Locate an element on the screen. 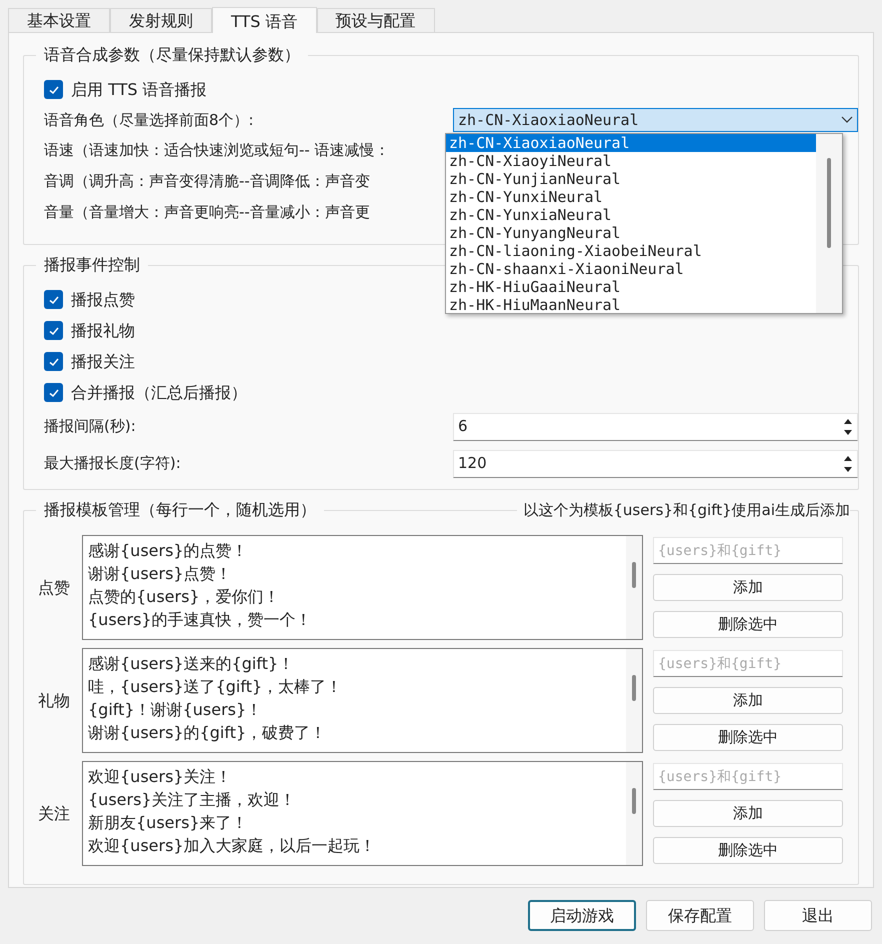 The width and height of the screenshot is (882, 944). template-line: 感谢{users}的点赞！ is located at coordinates (168, 551).